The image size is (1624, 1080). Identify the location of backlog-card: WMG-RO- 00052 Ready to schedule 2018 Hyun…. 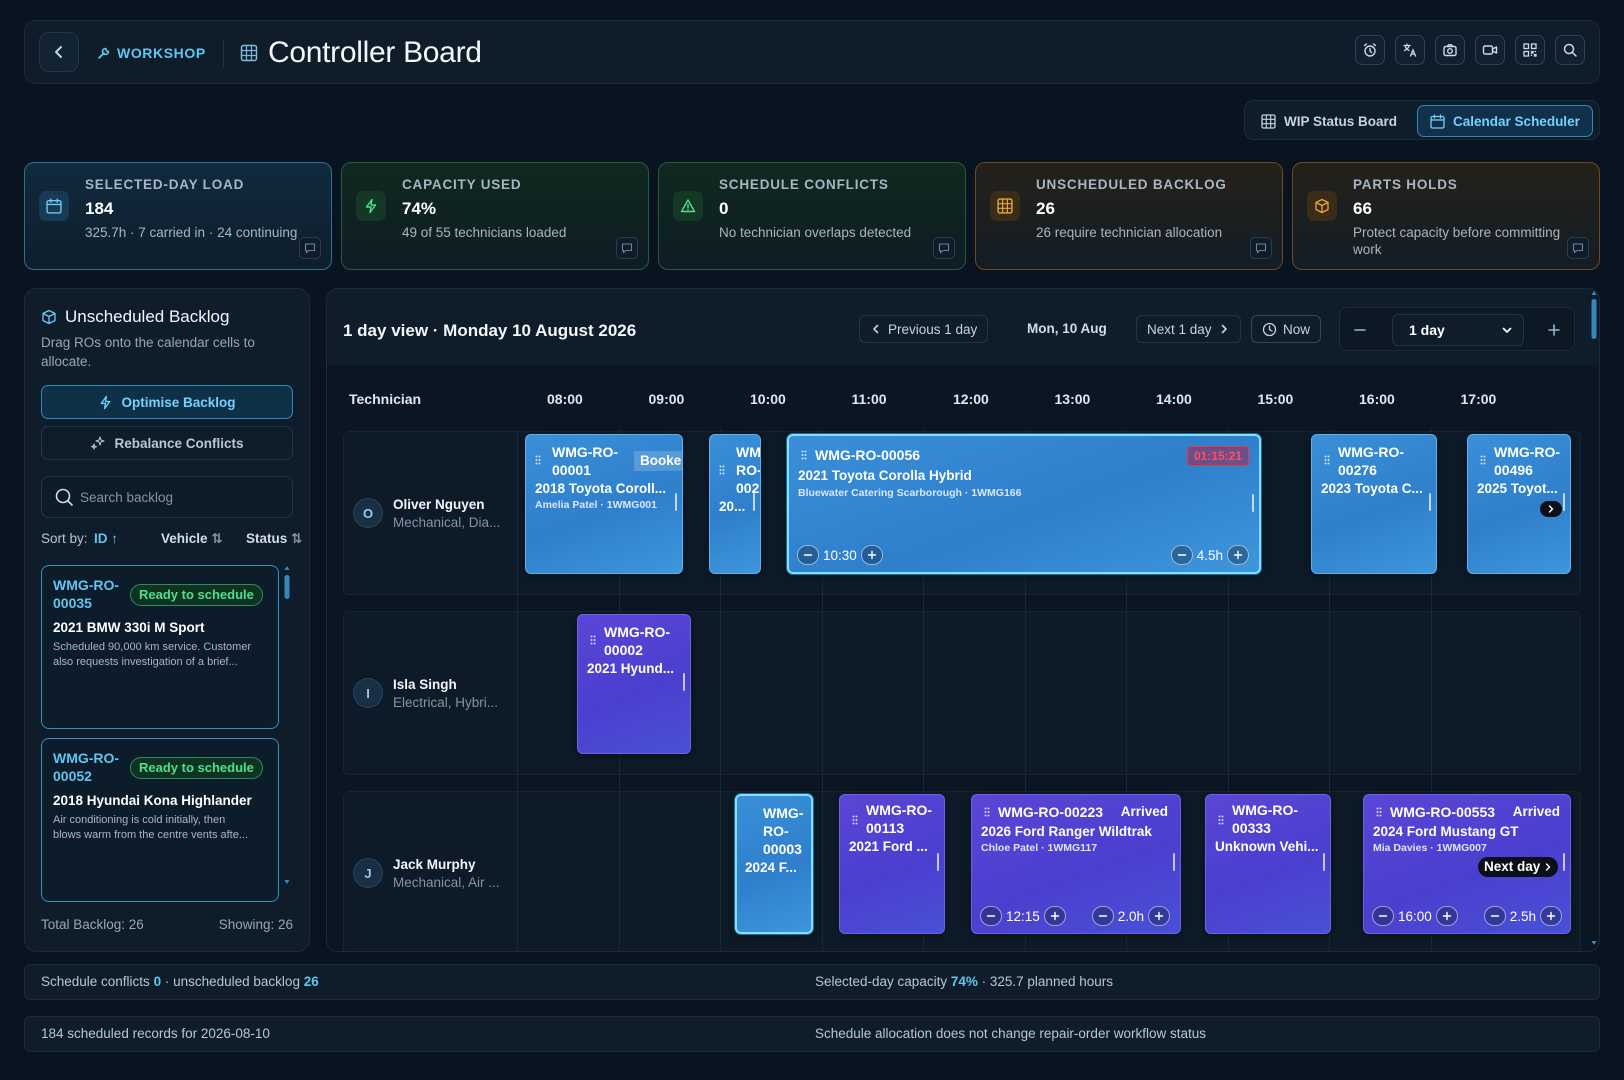
(160, 820).